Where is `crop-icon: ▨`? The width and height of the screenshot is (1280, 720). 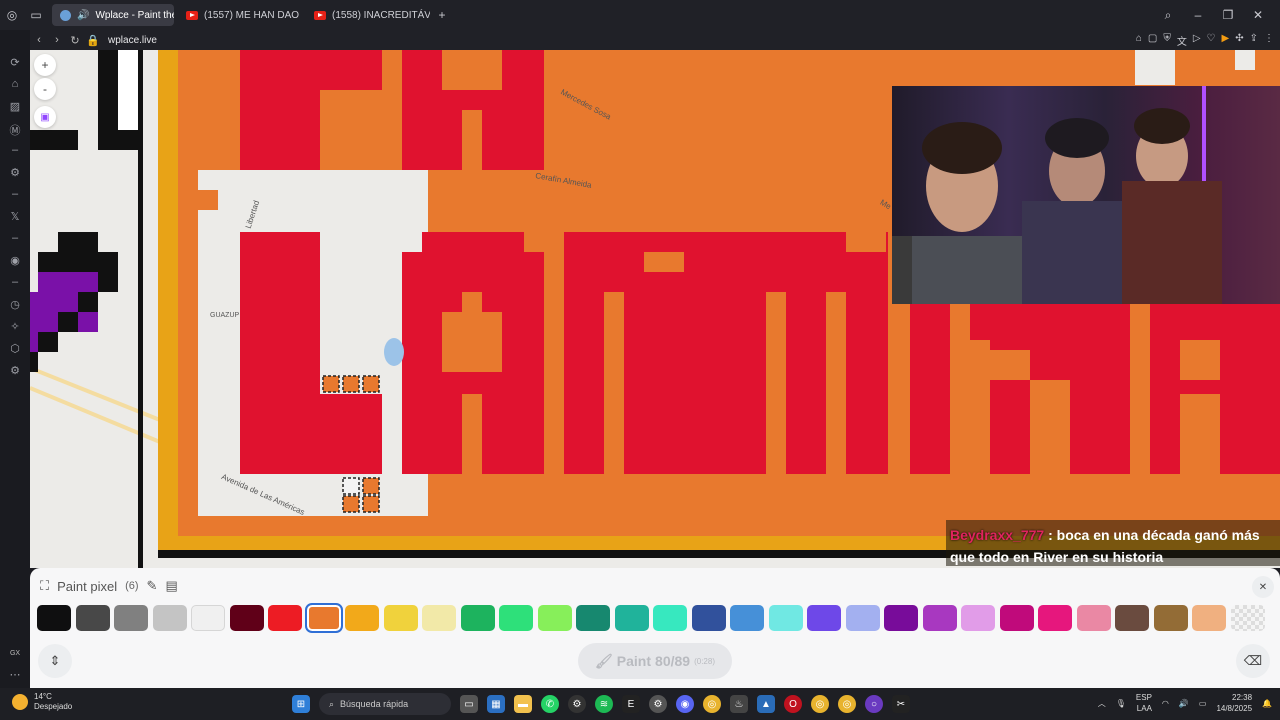
crop-icon: ▨ is located at coordinates (15, 107).